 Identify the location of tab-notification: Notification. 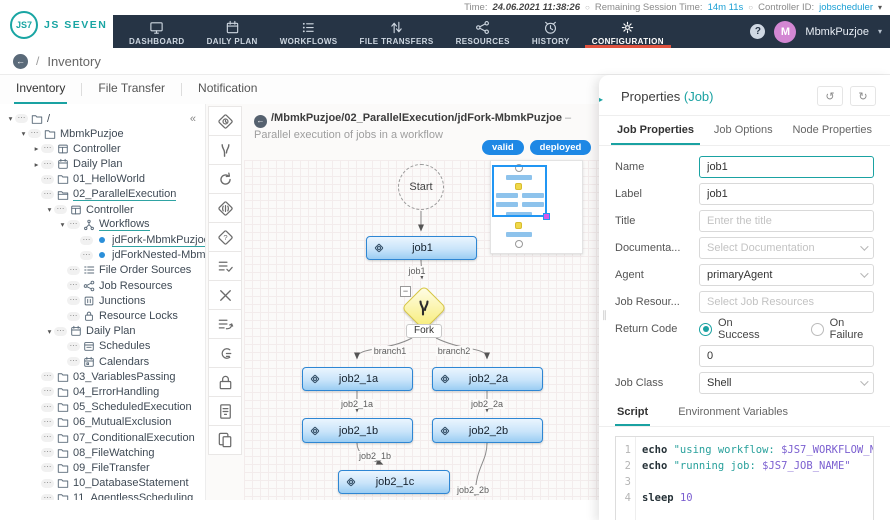
(227, 89).